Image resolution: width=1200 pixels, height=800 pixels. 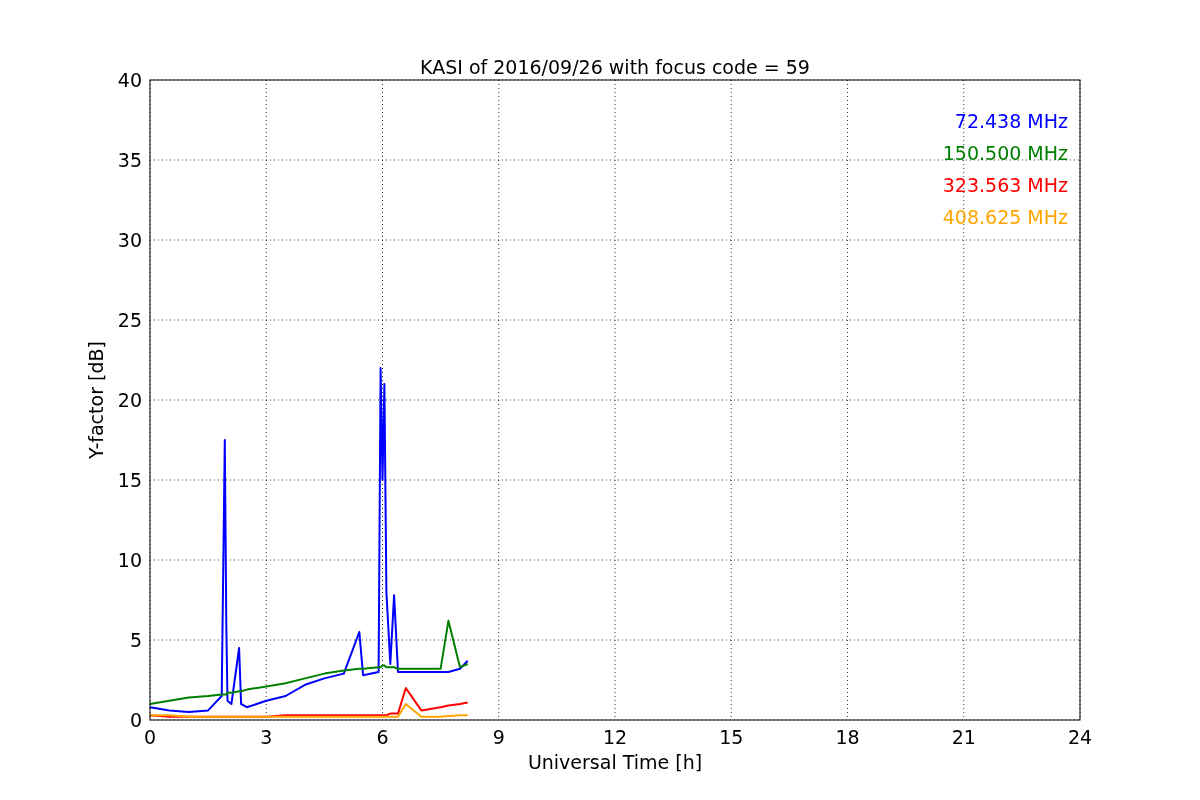 I want to click on y-tick-label: 15, so click(x=129, y=480).